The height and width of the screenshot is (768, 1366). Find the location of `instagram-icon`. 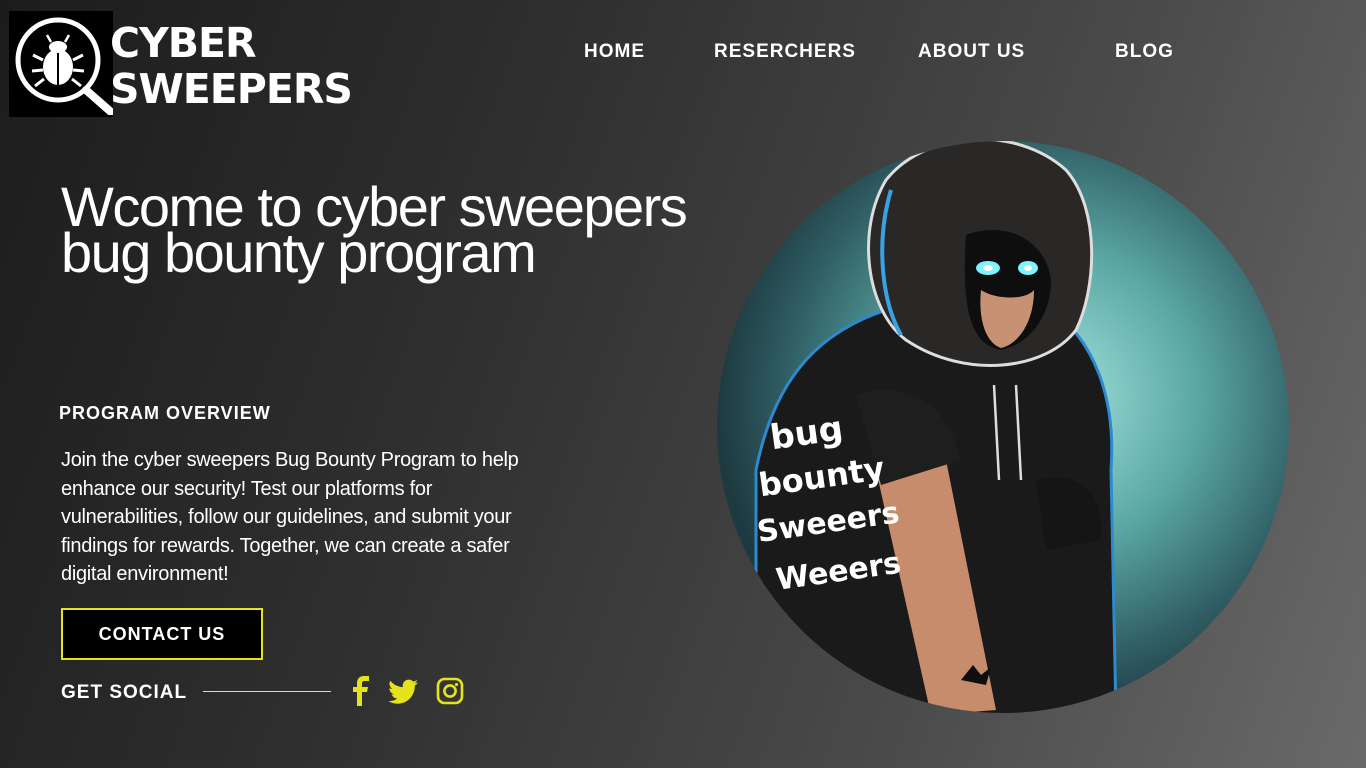

instagram-icon is located at coordinates (450, 691).